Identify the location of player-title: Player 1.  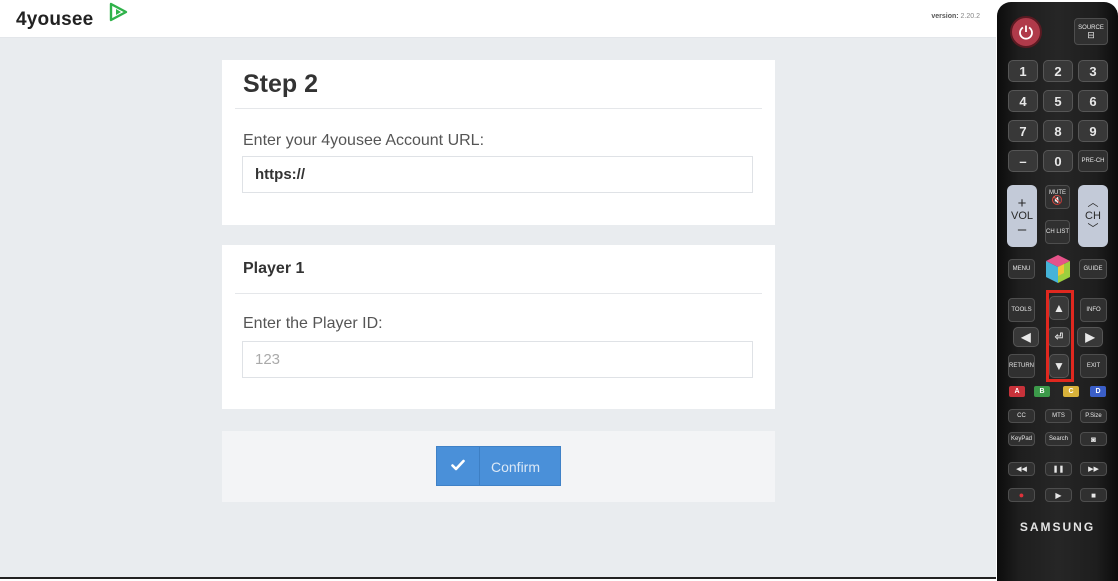
(274, 268).